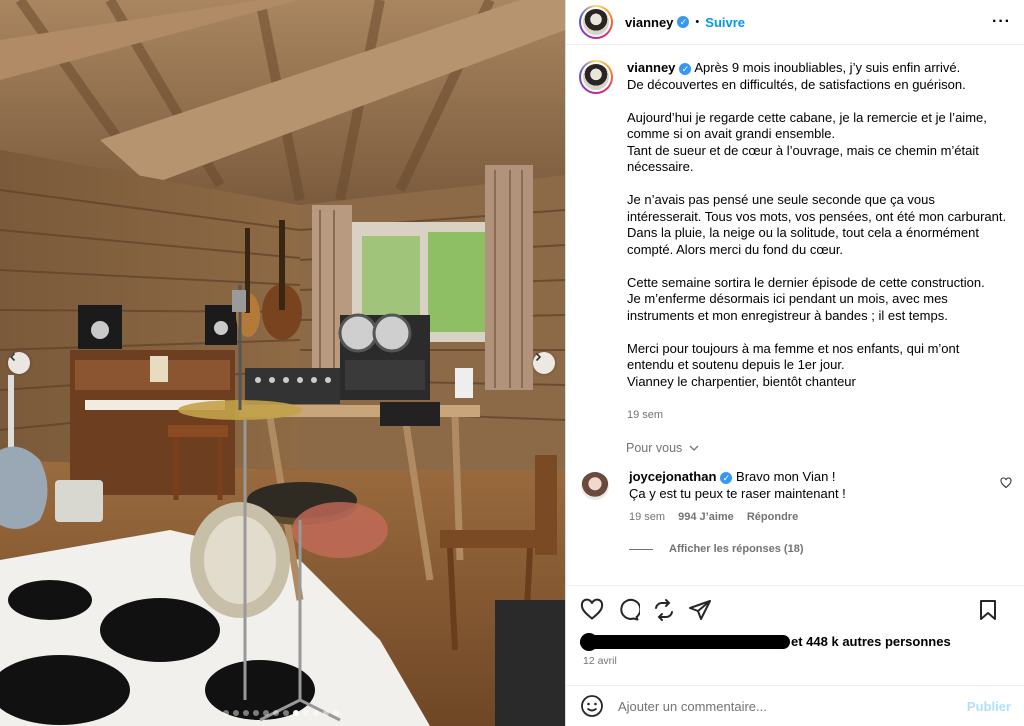  What do you see at coordinates (871, 641) in the screenshot?
I see `likes-count: et 448 k autres personnes` at bounding box center [871, 641].